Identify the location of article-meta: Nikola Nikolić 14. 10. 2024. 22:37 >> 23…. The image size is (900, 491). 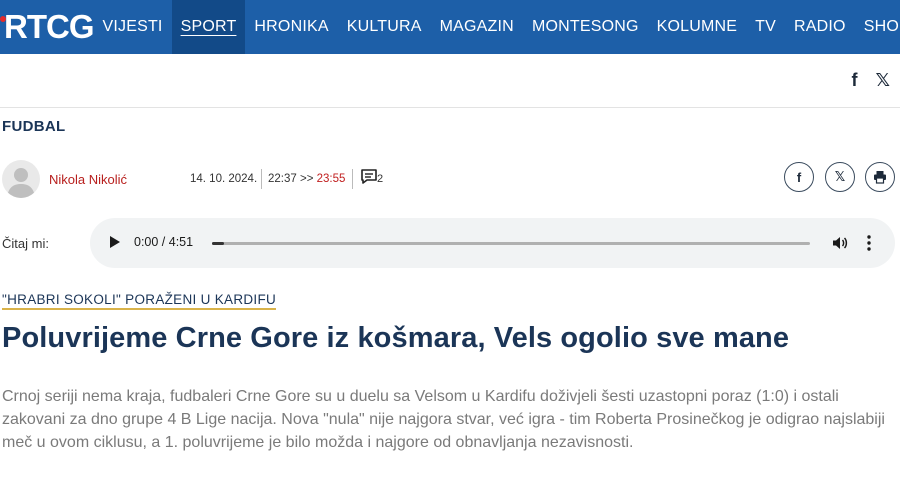
(450, 180).